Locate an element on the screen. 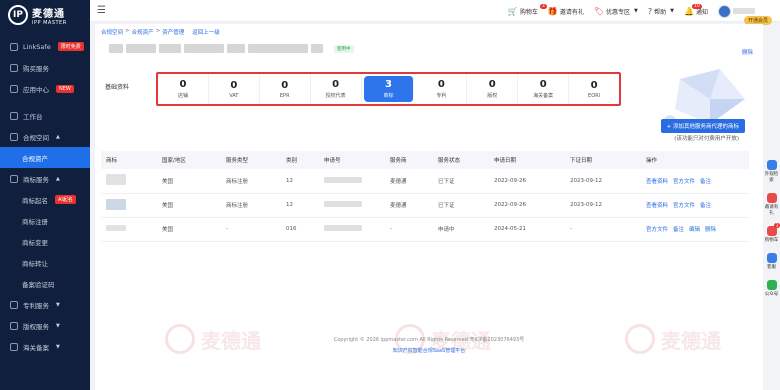 This screenshot has height=390, width=780. paid-hint: (该功能只对付费用户开放) is located at coordinates (706, 139).